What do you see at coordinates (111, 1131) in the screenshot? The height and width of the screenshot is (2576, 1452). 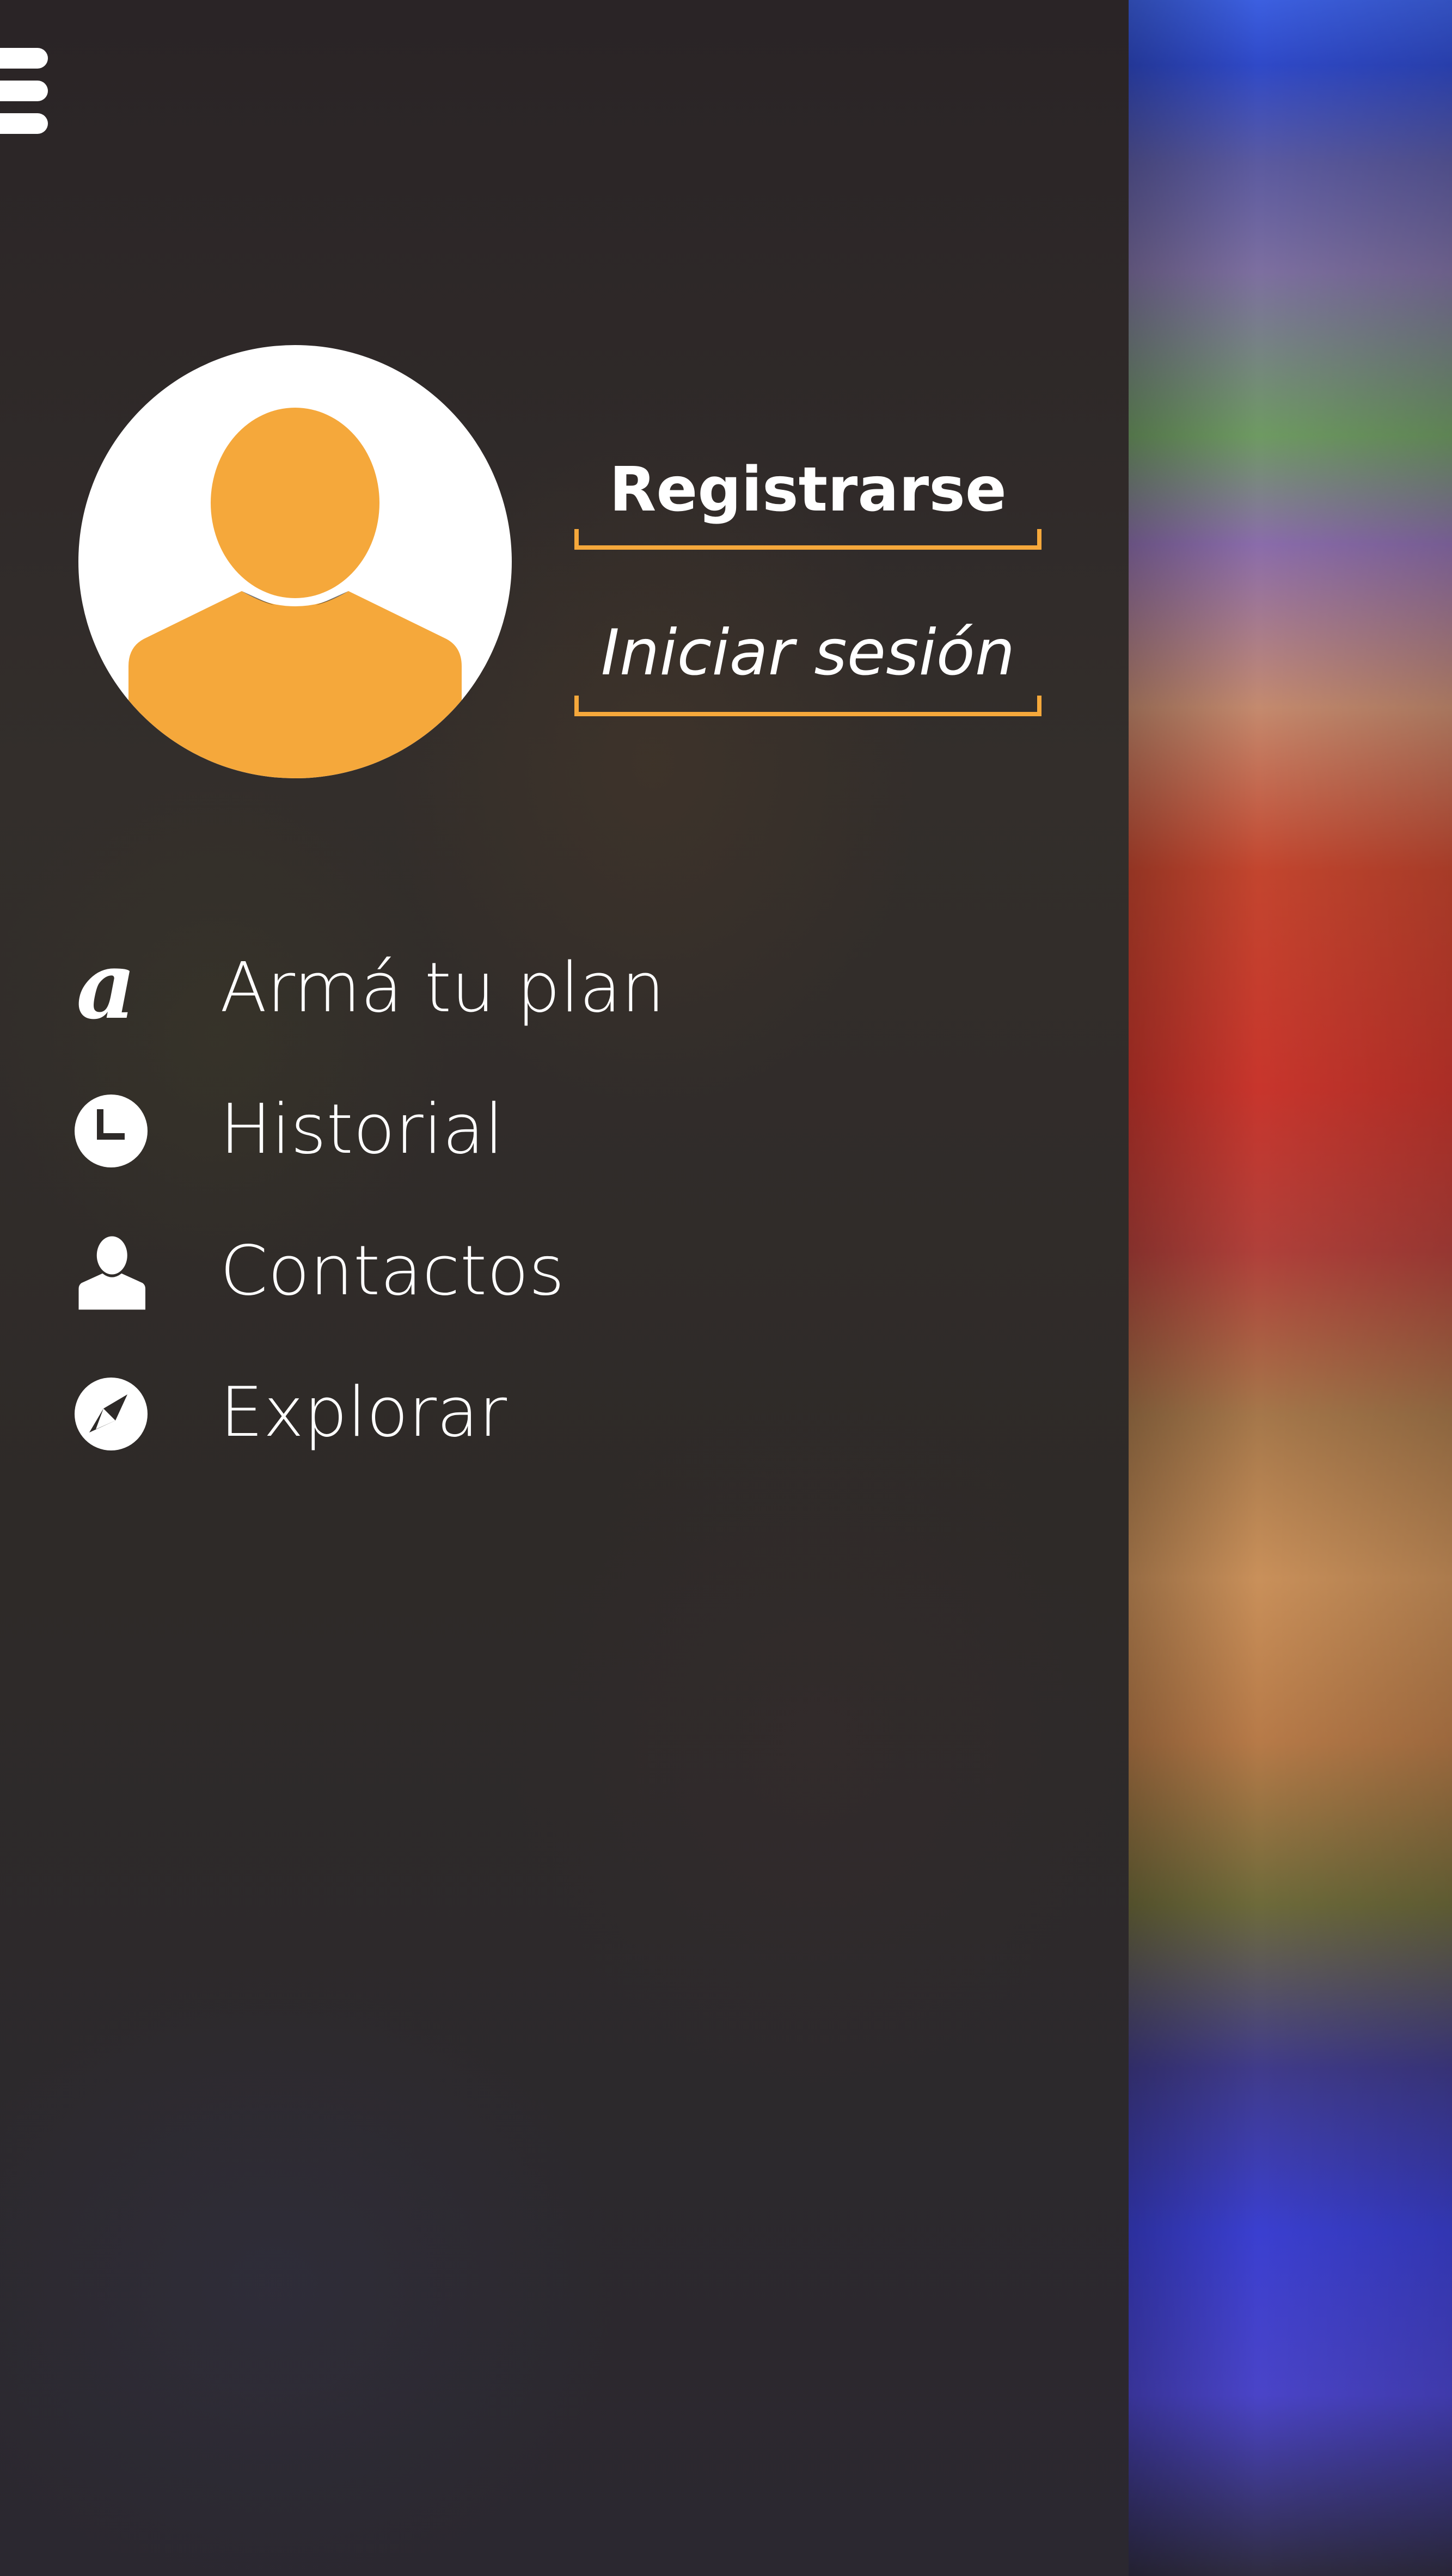 I see `clock-icon` at bounding box center [111, 1131].